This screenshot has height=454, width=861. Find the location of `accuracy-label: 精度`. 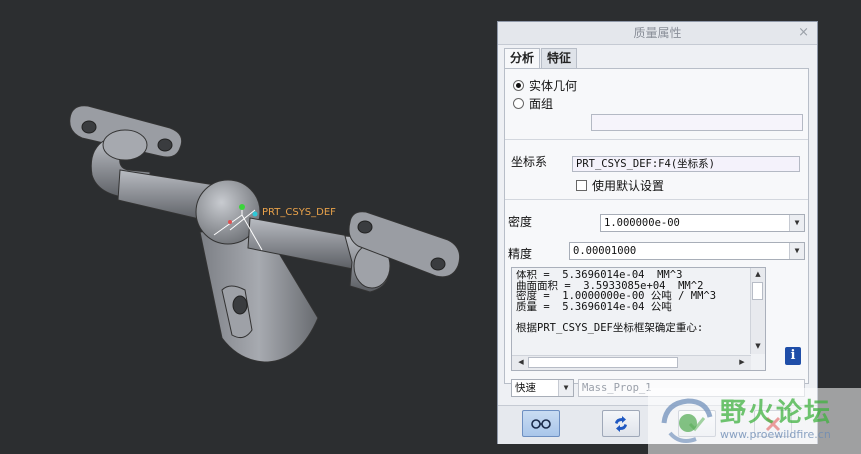

accuracy-label: 精度 is located at coordinates (520, 254).